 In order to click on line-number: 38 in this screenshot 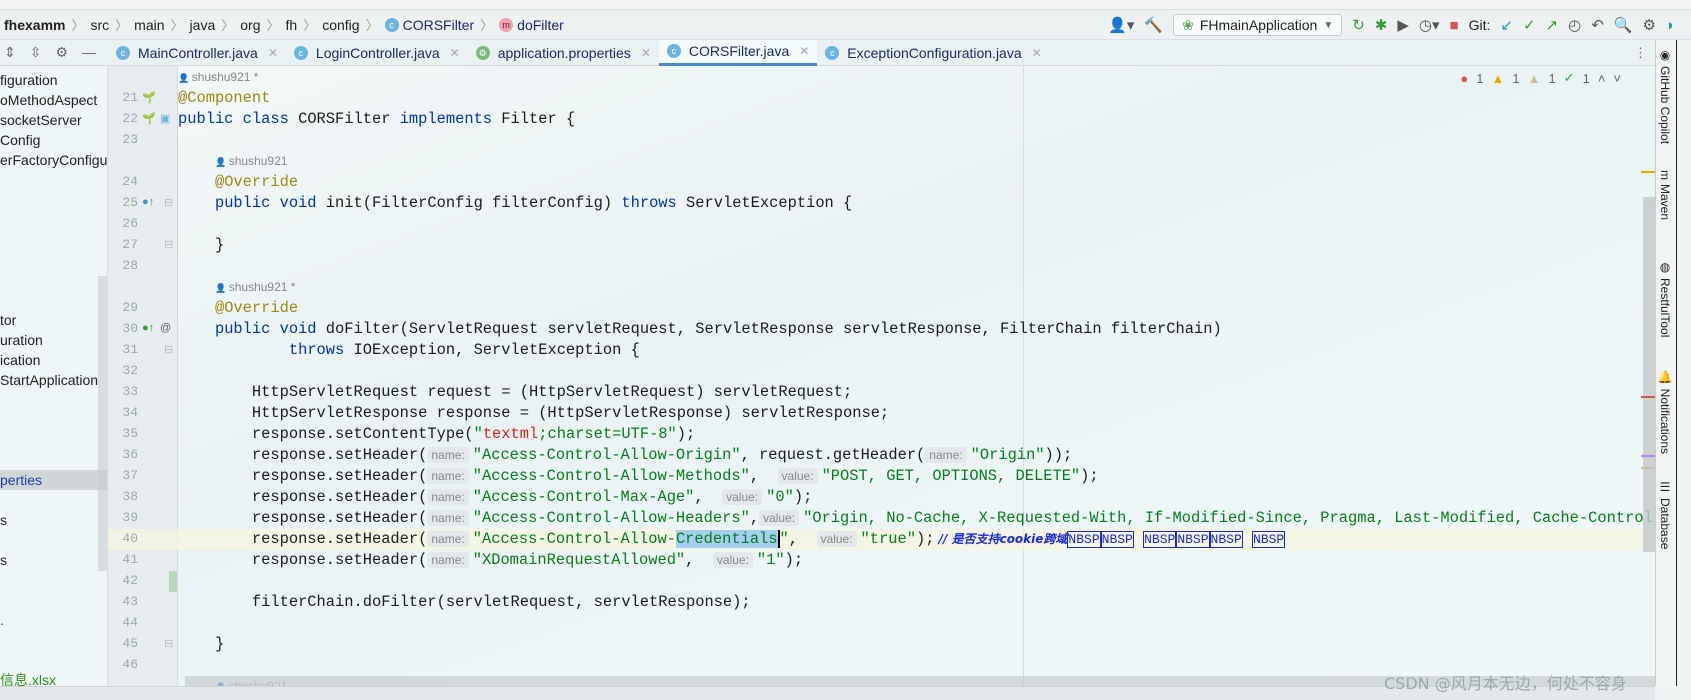, I will do `click(126, 496)`.